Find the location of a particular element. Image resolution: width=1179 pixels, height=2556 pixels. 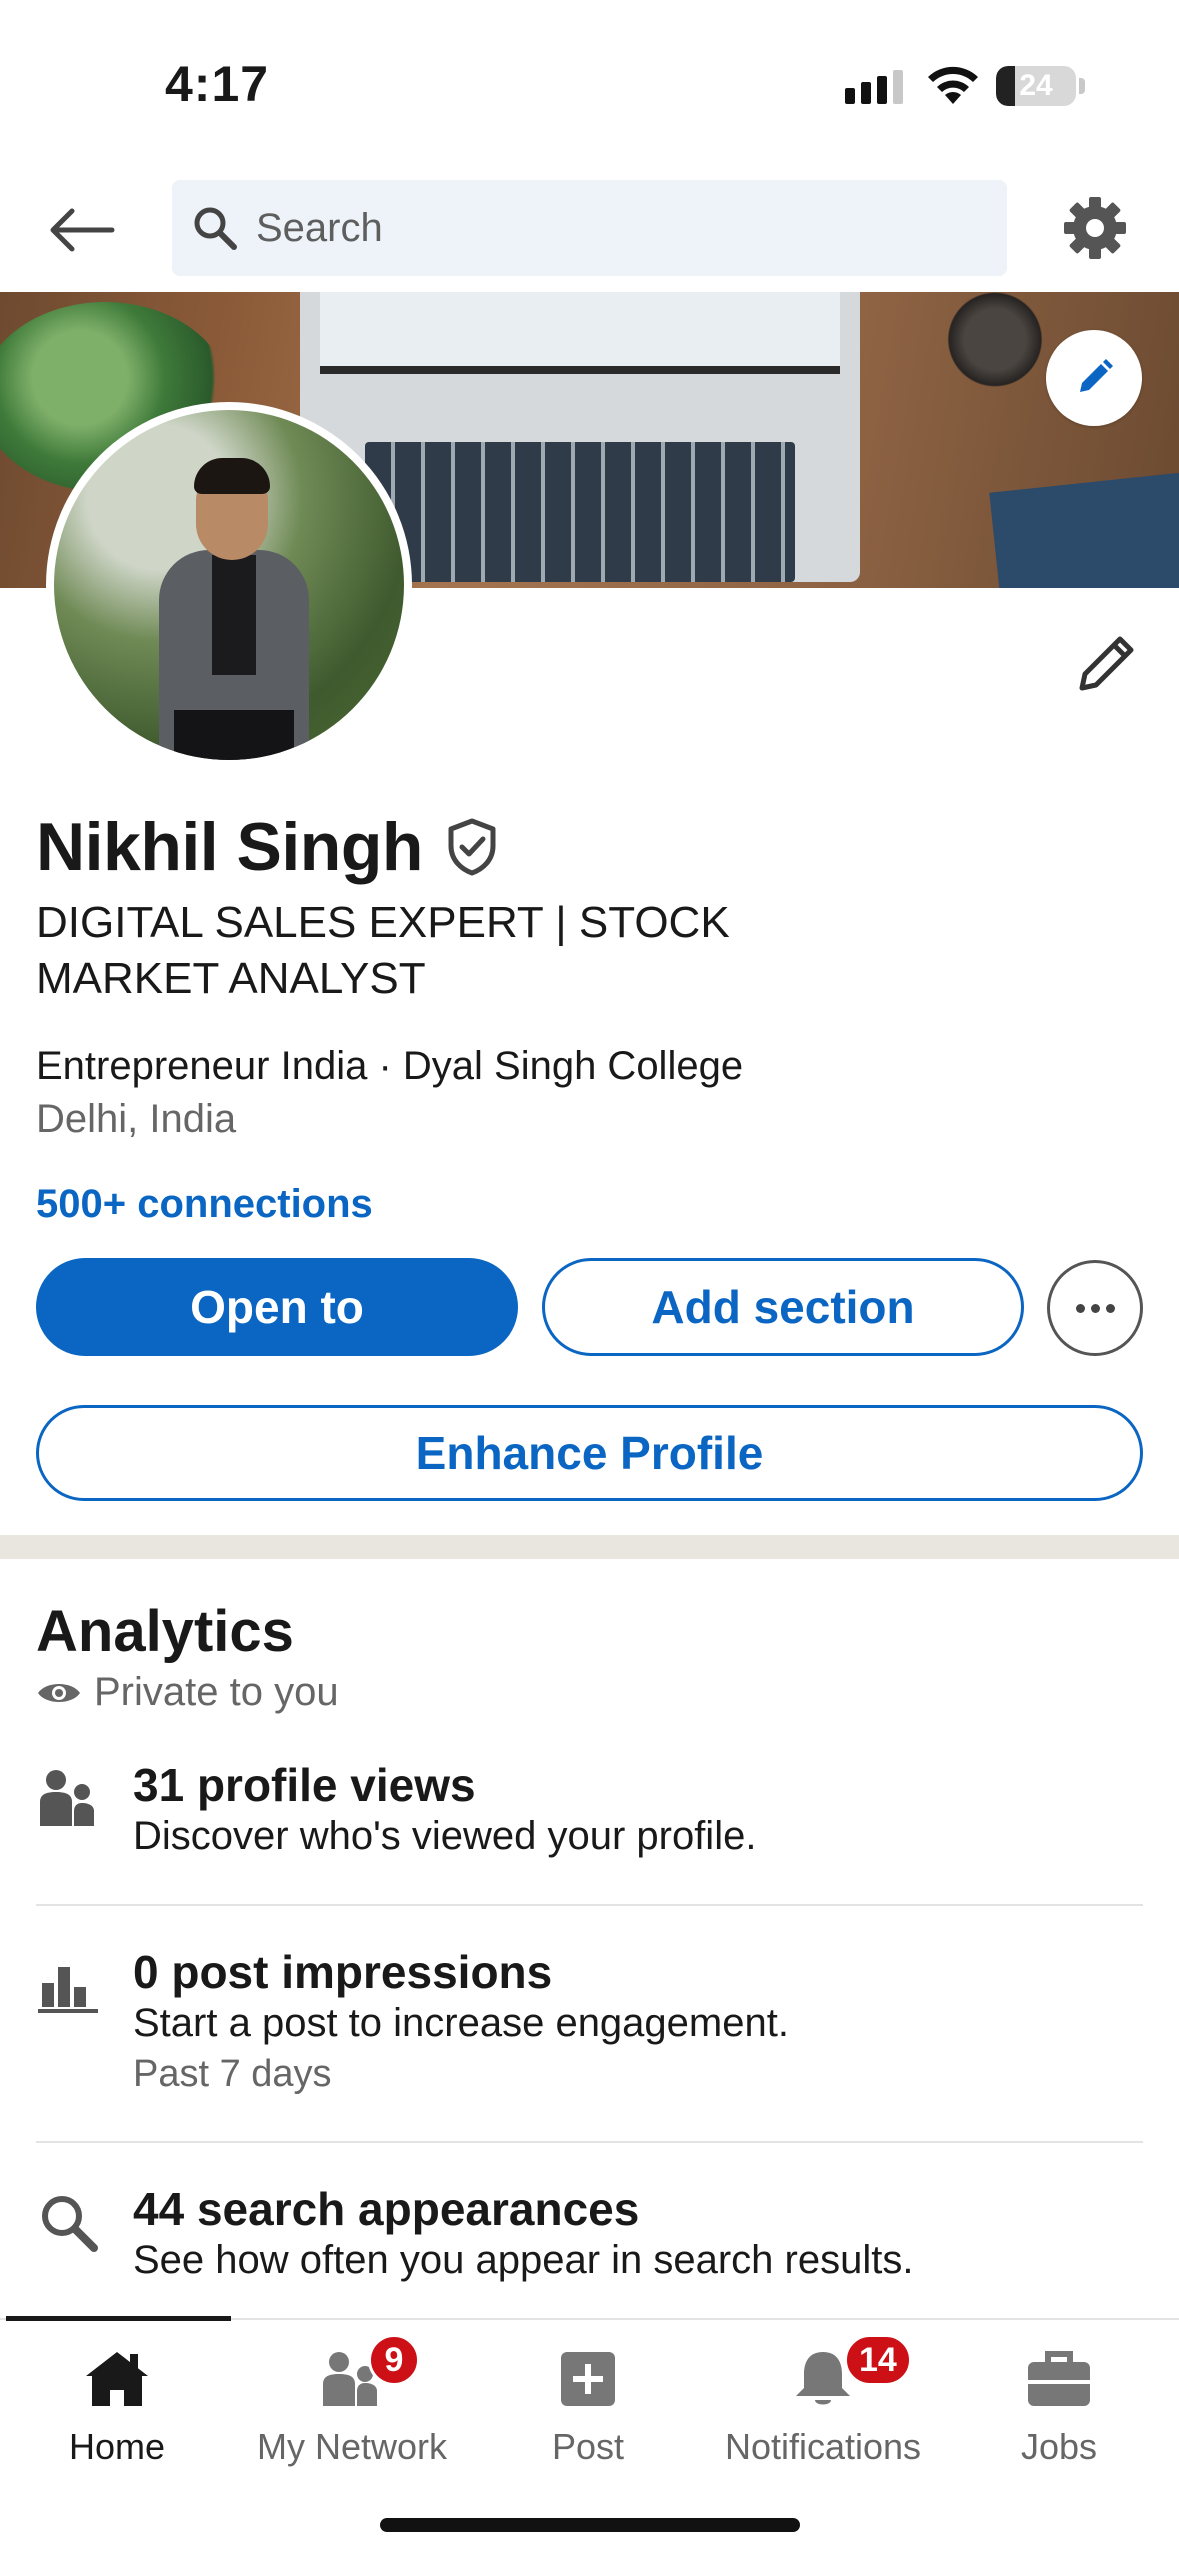

stat-description: Start a post to increase engagement. is located at coordinates (461, 2023).